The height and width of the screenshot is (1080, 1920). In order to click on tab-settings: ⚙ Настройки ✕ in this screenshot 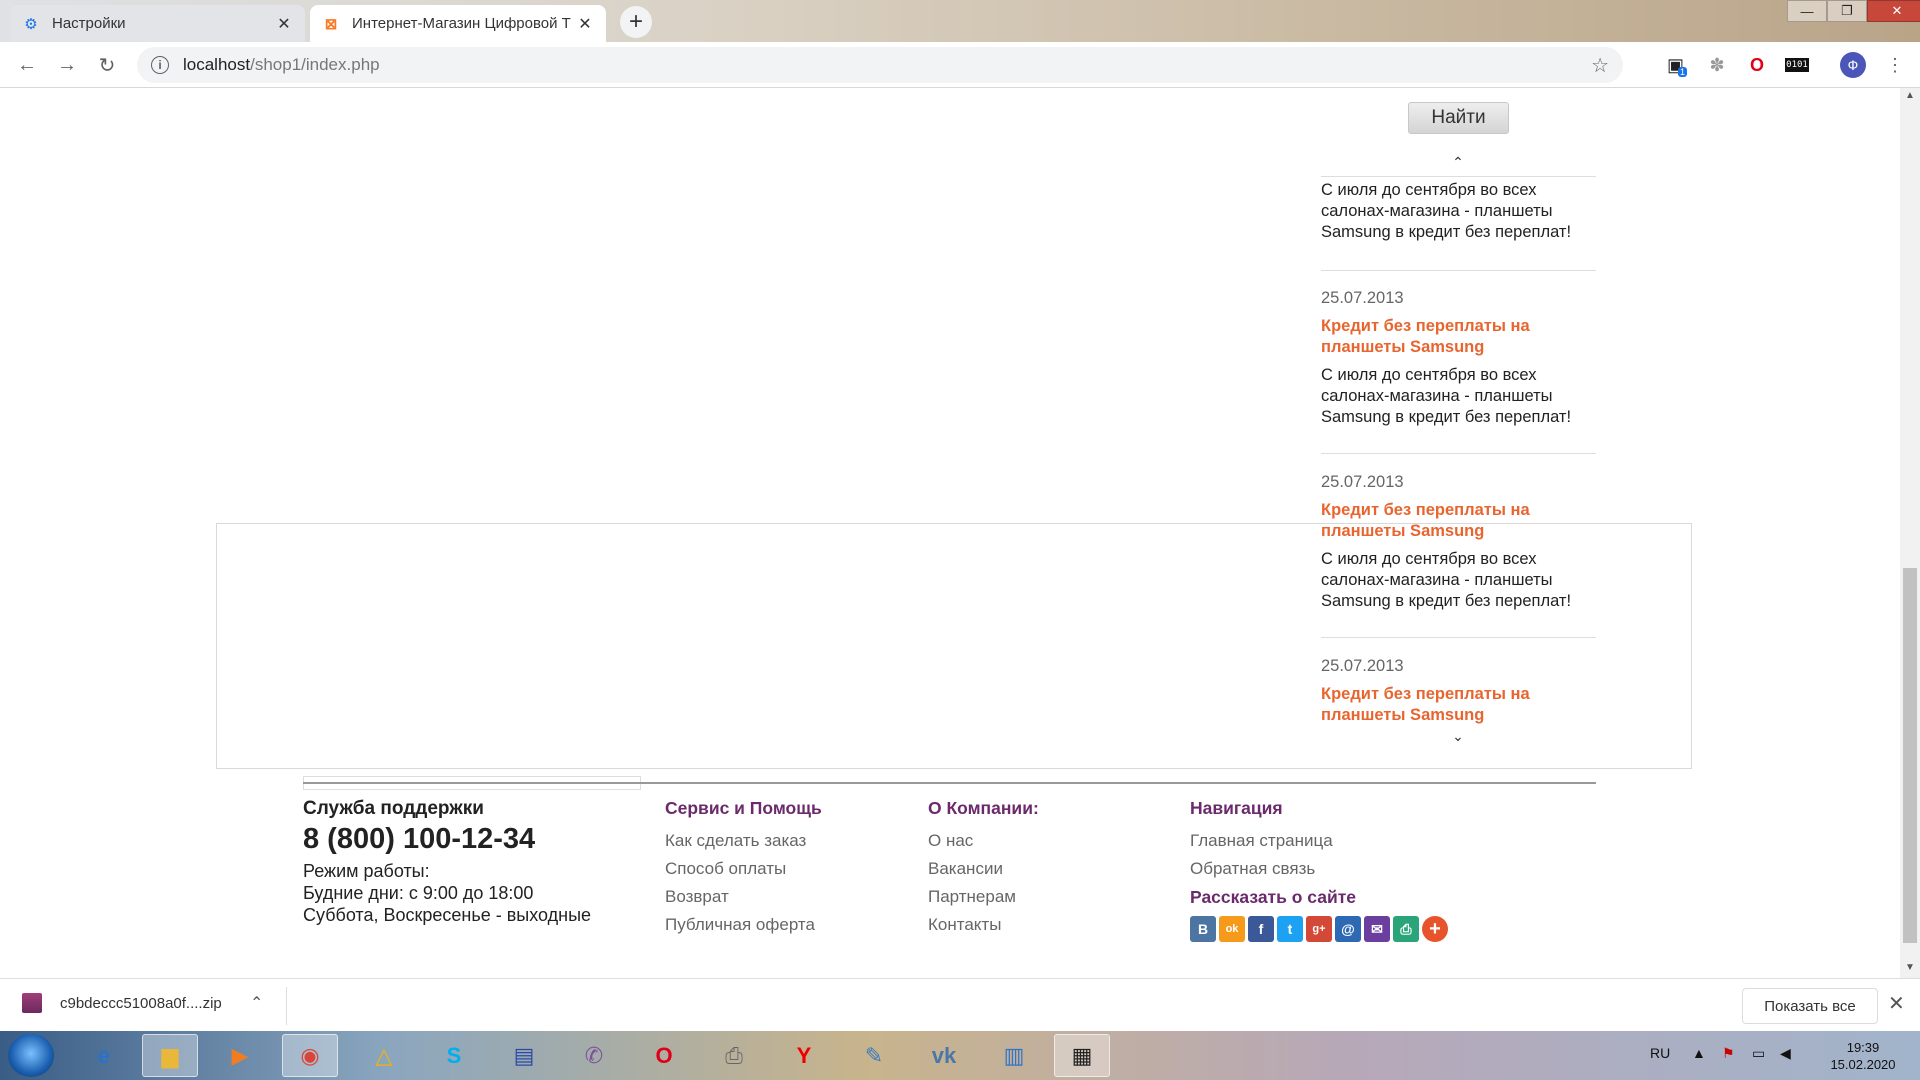, I will do `click(157, 23)`.